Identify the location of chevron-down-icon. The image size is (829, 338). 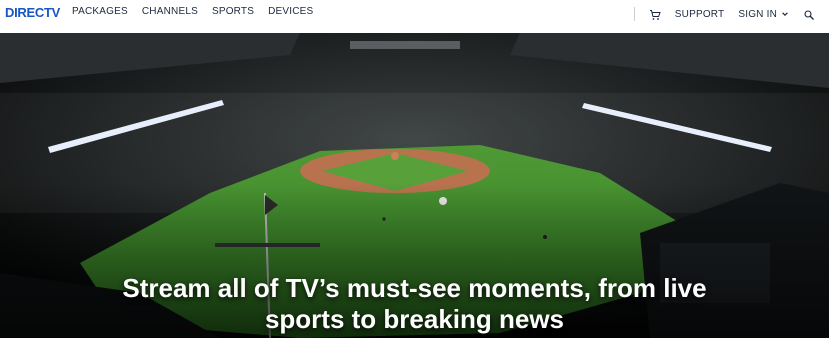
(785, 14).